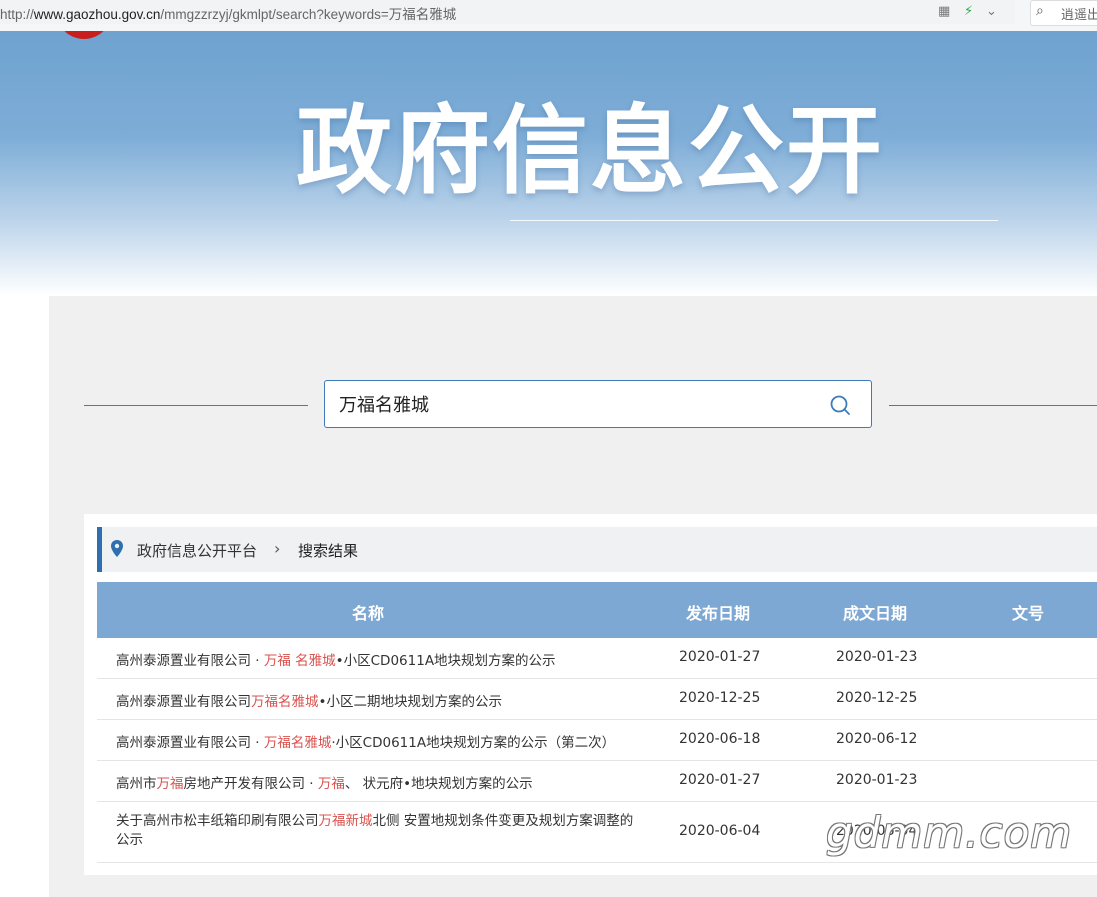  I want to click on browser-search-text: 逍遥出, so click(1079, 15).